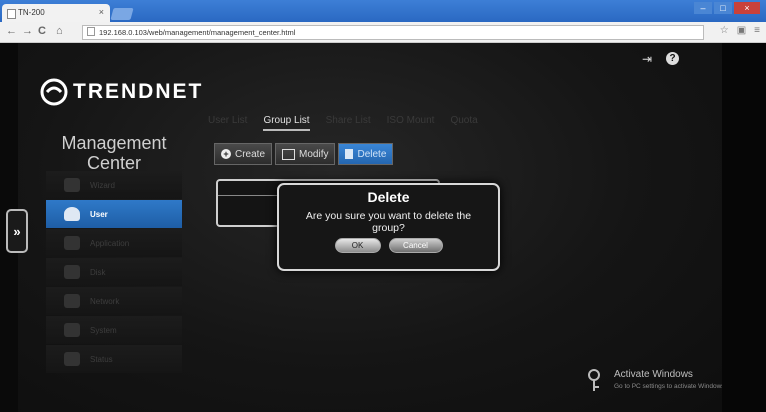  I want to click on maximize-button: □, so click(723, 8).